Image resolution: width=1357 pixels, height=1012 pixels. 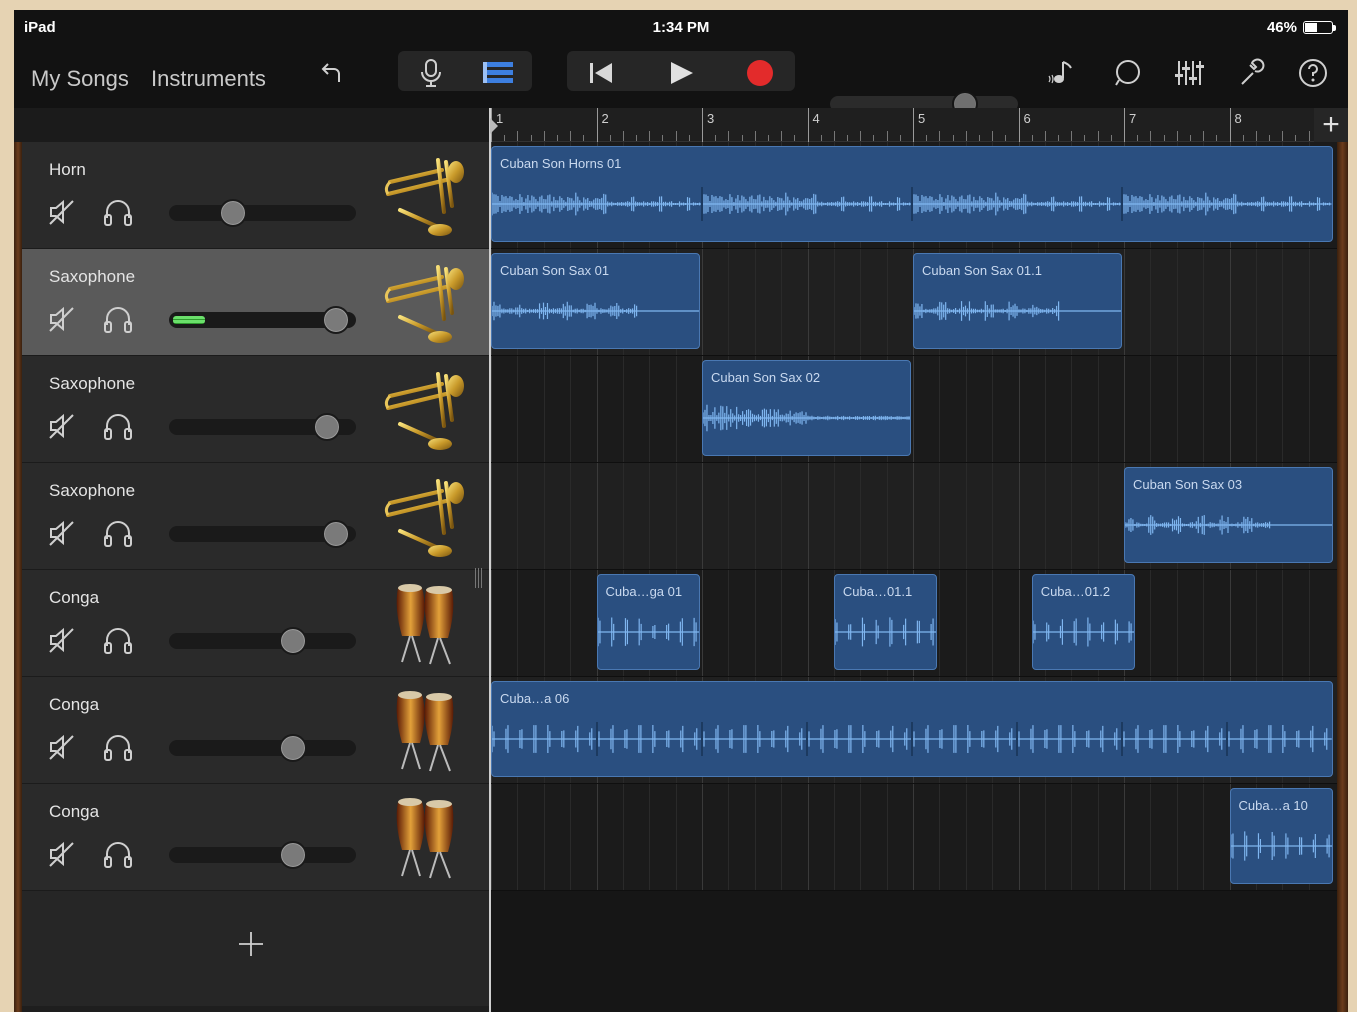 What do you see at coordinates (1027, 118) in the screenshot?
I see `bar-number: 6` at bounding box center [1027, 118].